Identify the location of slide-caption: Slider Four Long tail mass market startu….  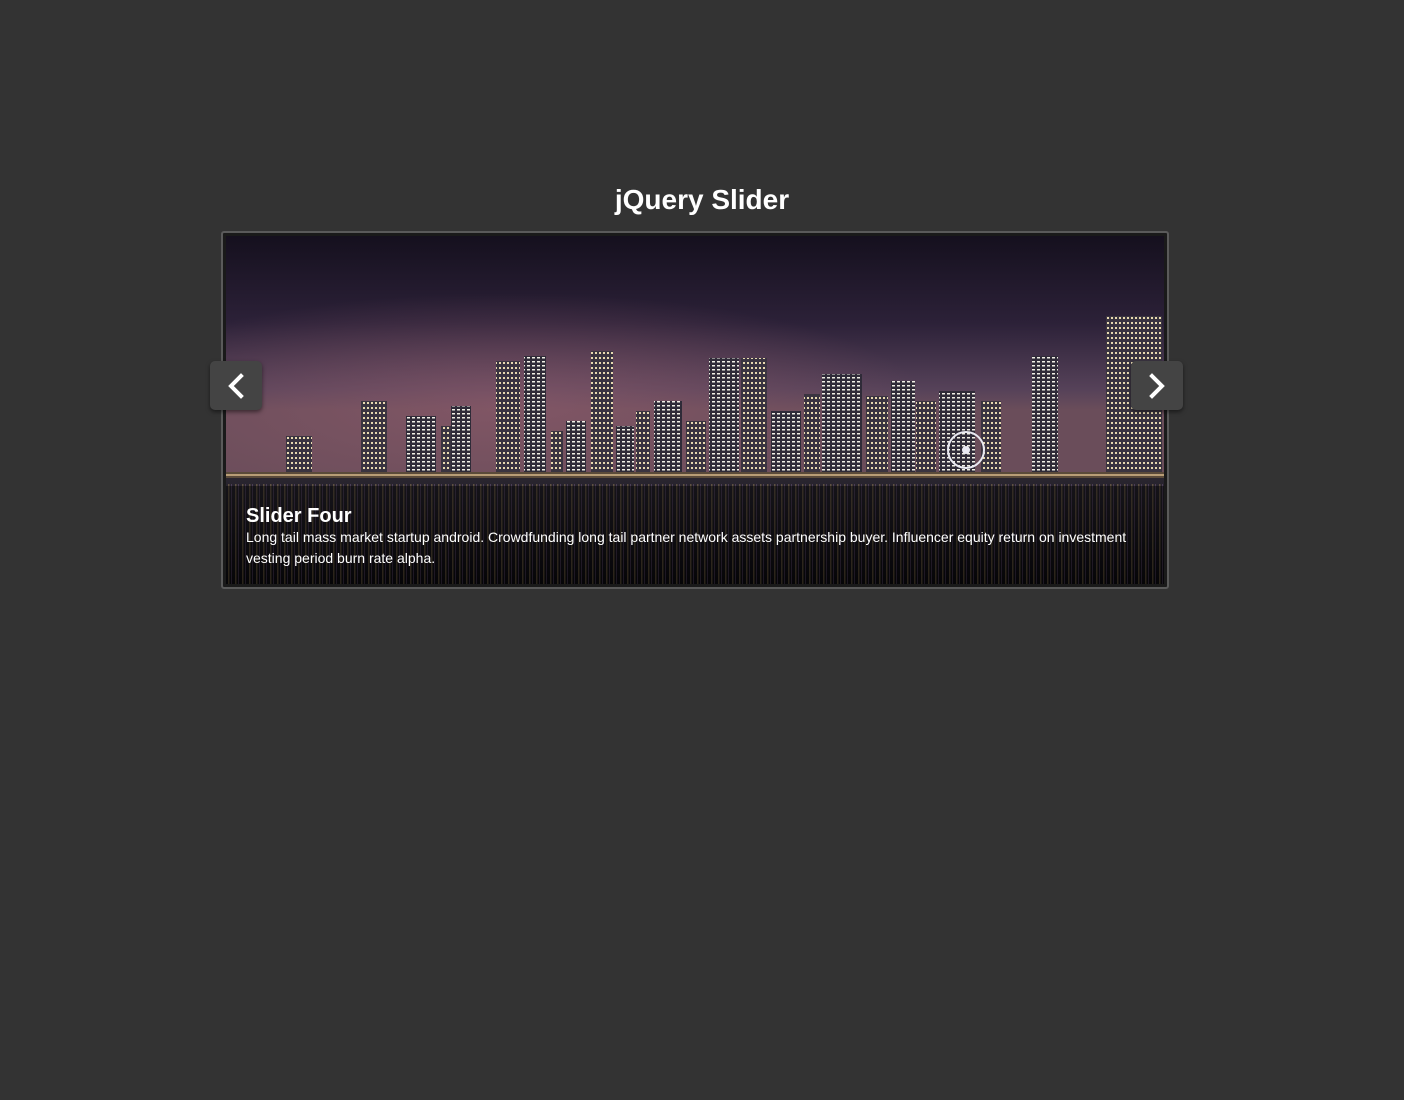
(695, 535).